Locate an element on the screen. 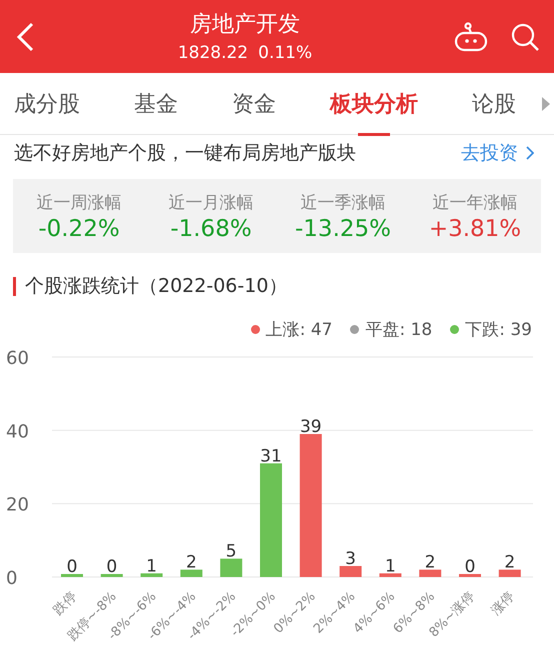 The width and height of the screenshot is (554, 650). y-axis-label: 40 is located at coordinates (17, 431).